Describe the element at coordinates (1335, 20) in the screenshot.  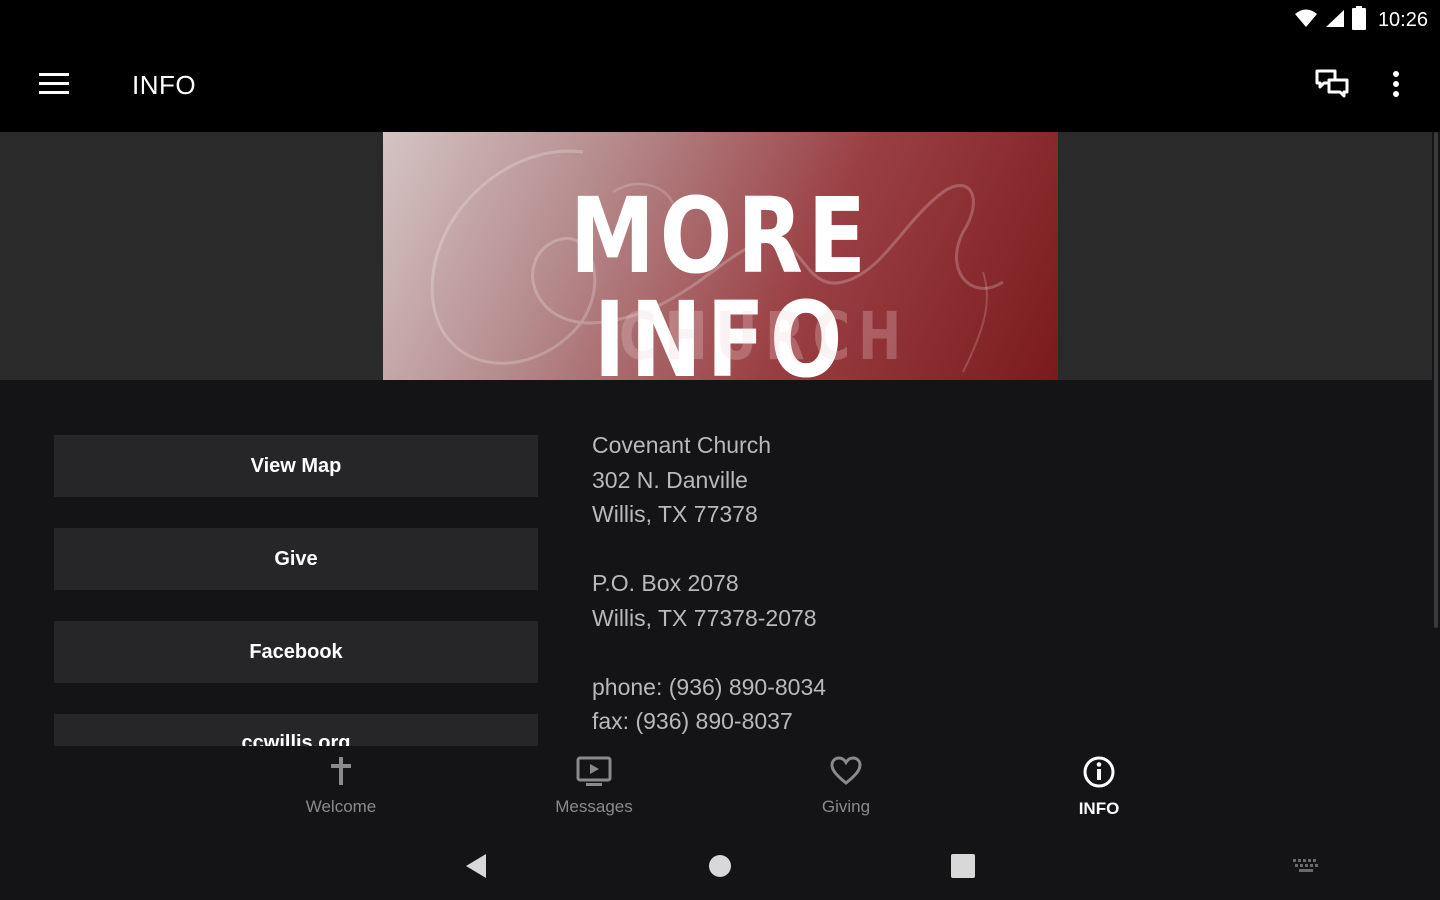
I see `cell-signal-icon` at that location.